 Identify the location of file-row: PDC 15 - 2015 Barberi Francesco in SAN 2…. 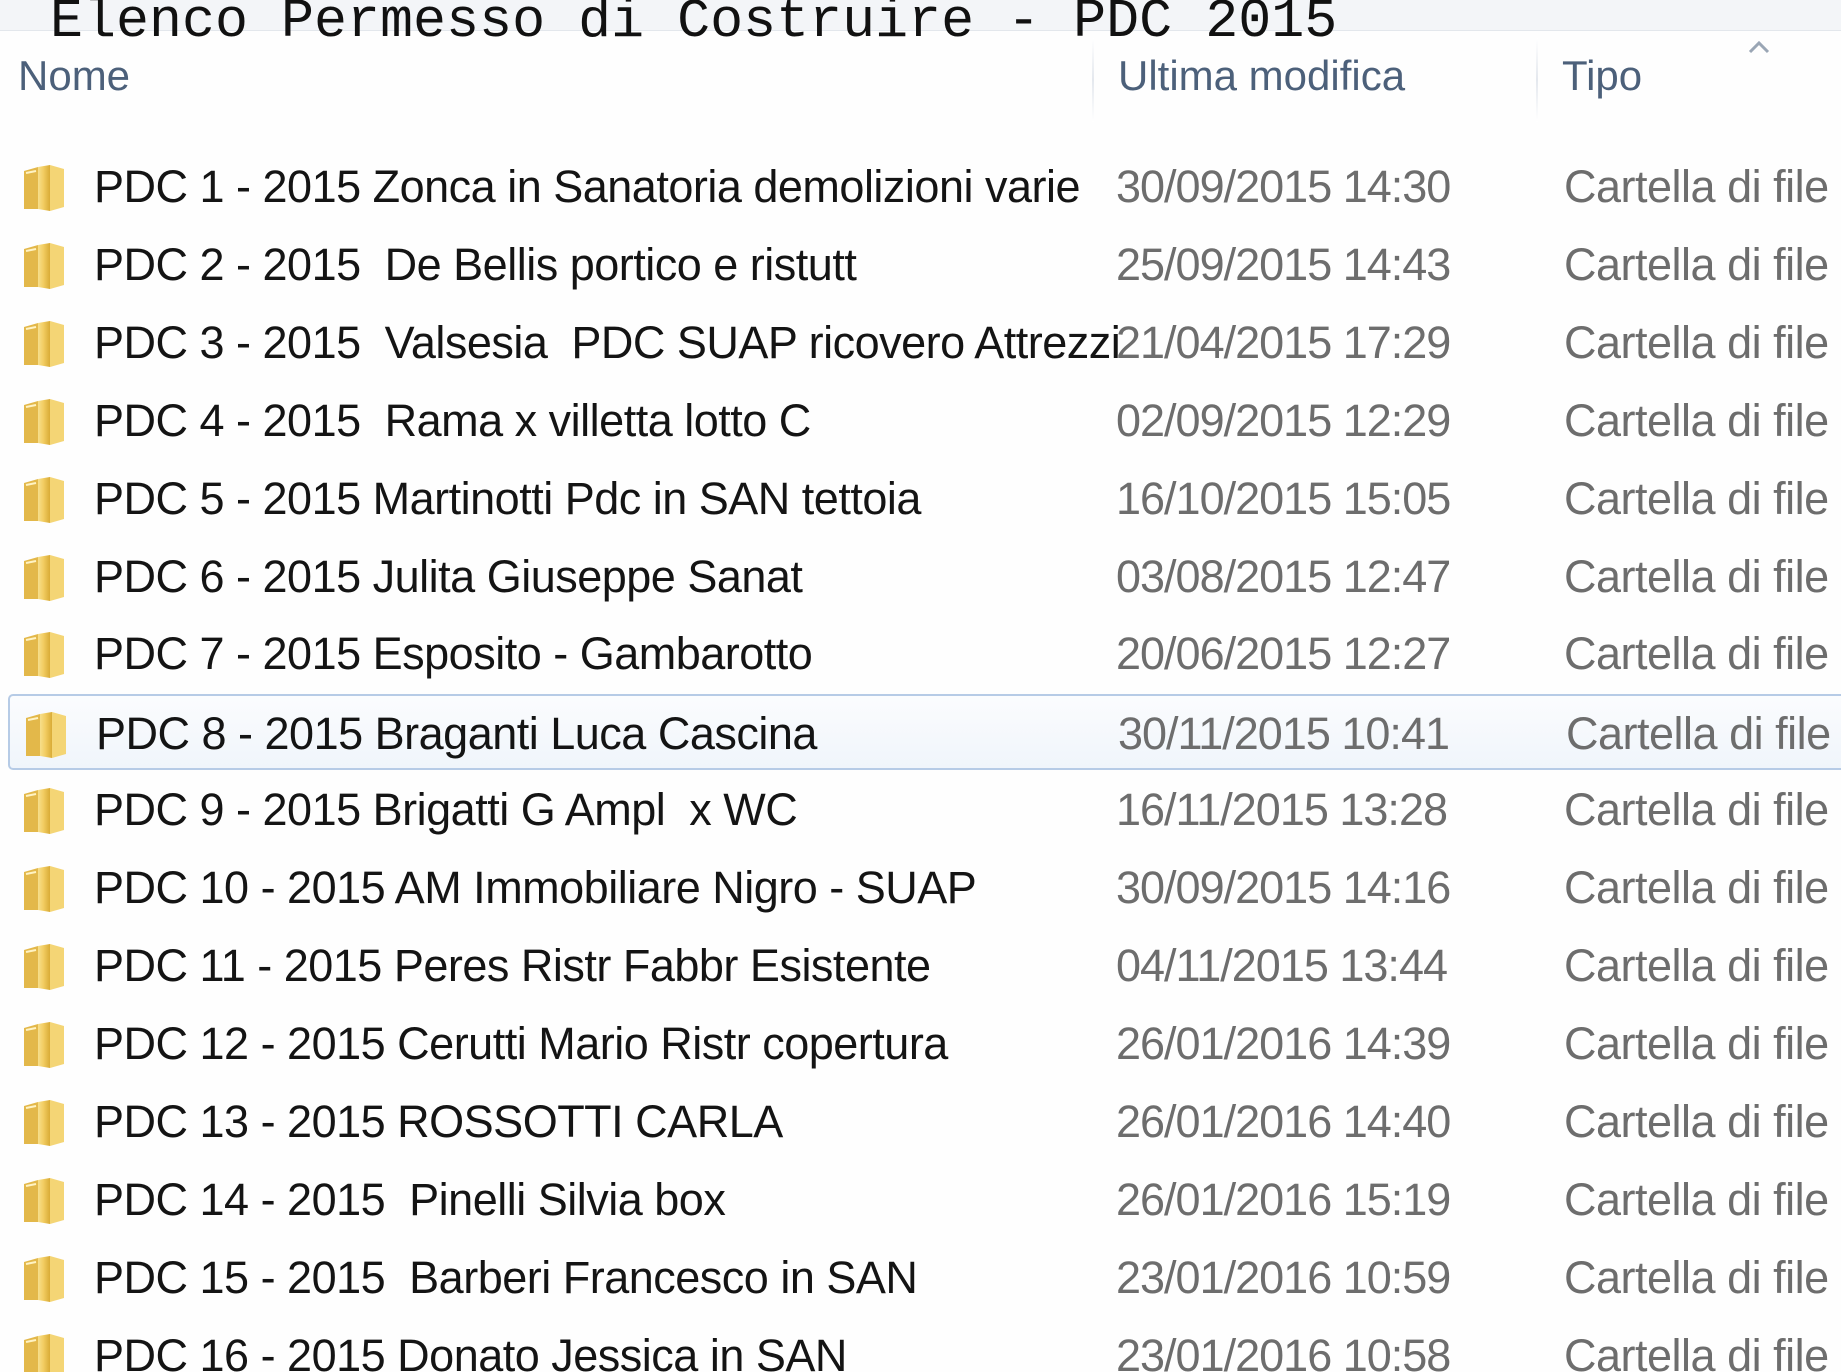
(924, 1278).